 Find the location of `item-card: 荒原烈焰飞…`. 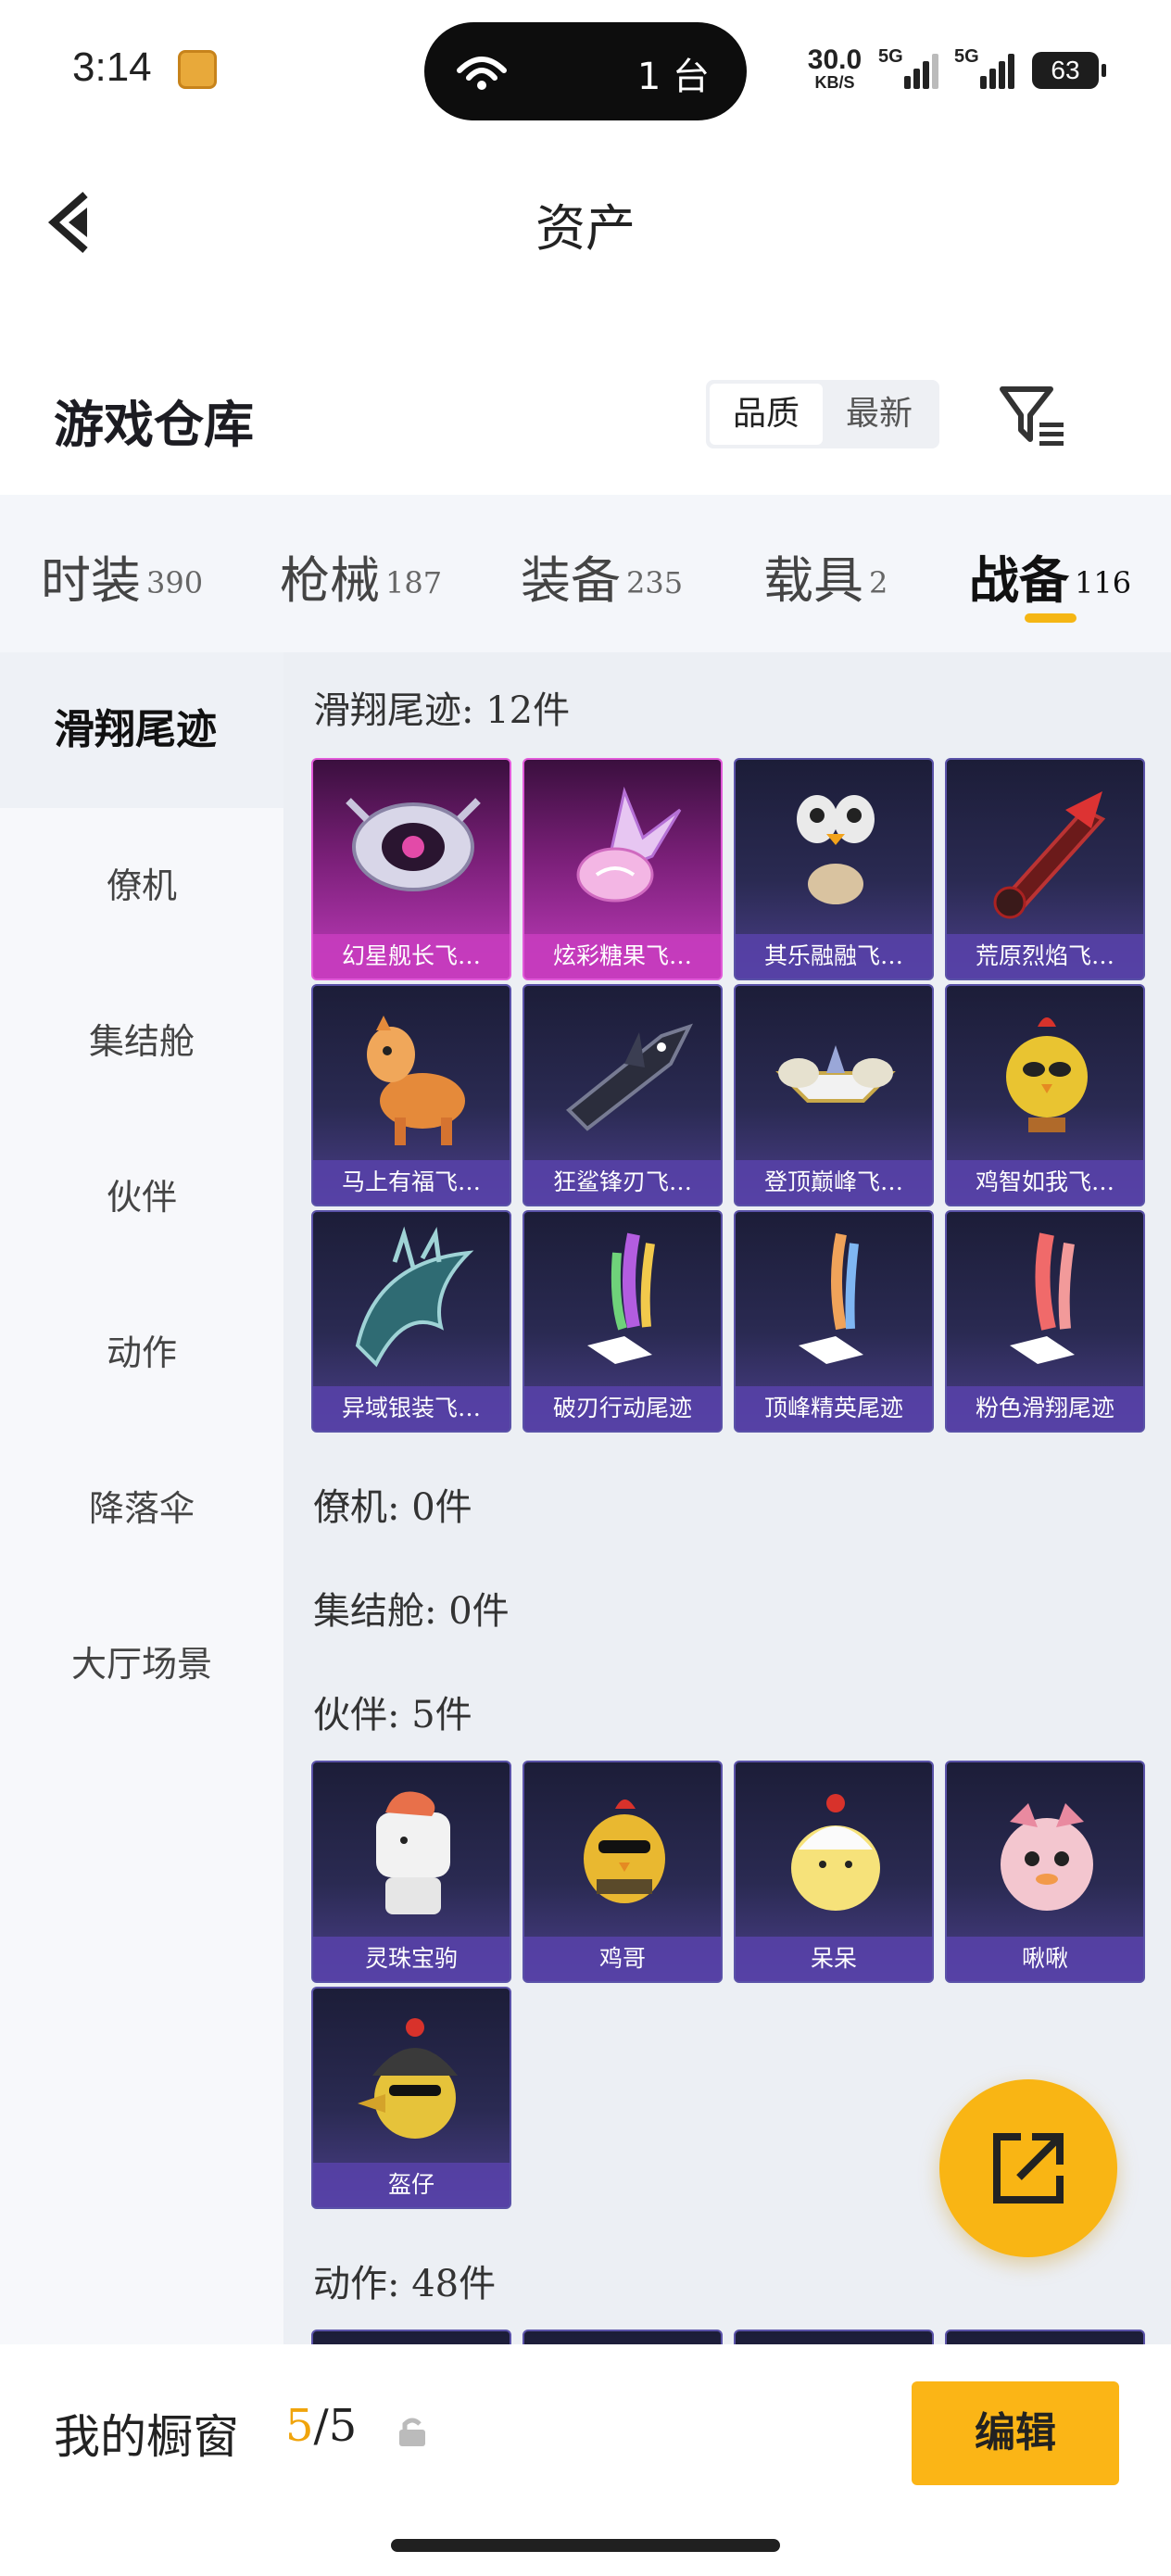

item-card: 荒原烈焰飞… is located at coordinates (1045, 869).